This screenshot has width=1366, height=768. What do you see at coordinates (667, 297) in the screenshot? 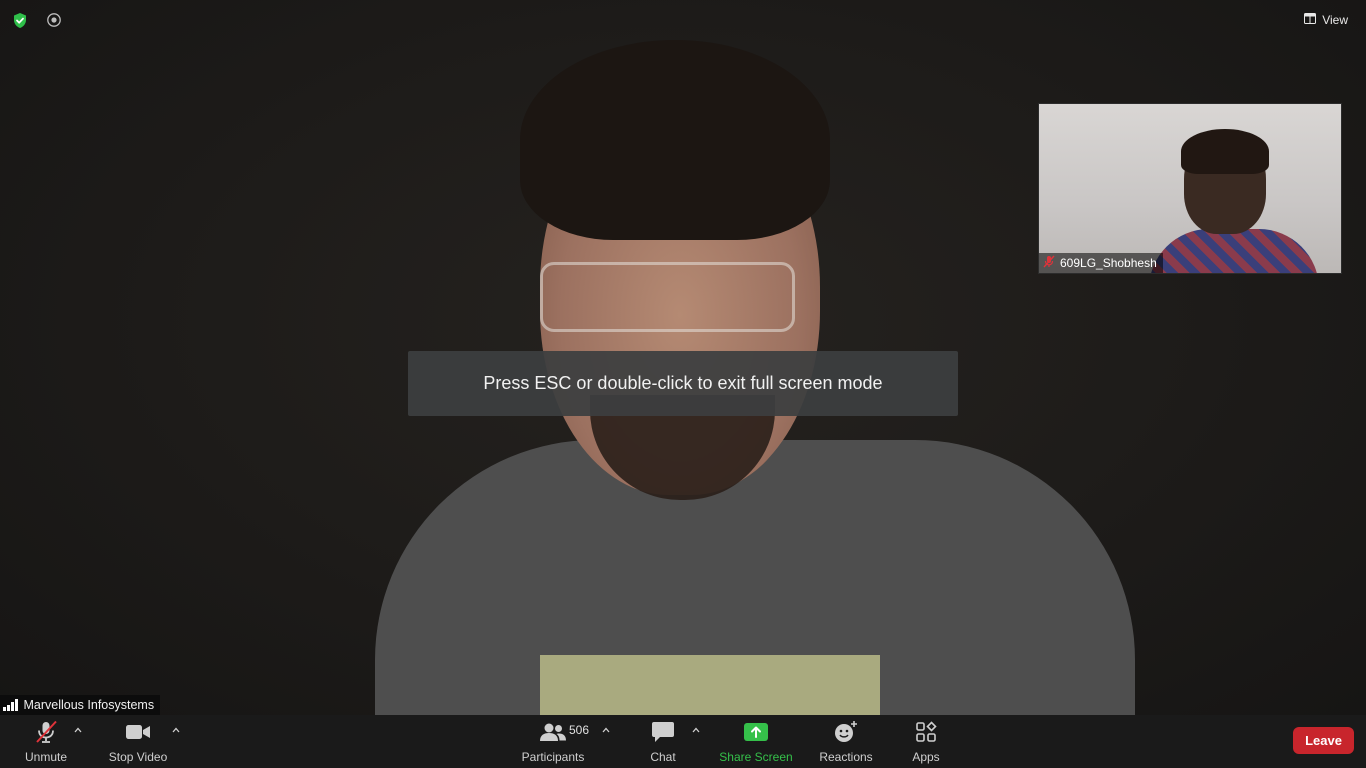
I see `speaker-glasses` at bounding box center [667, 297].